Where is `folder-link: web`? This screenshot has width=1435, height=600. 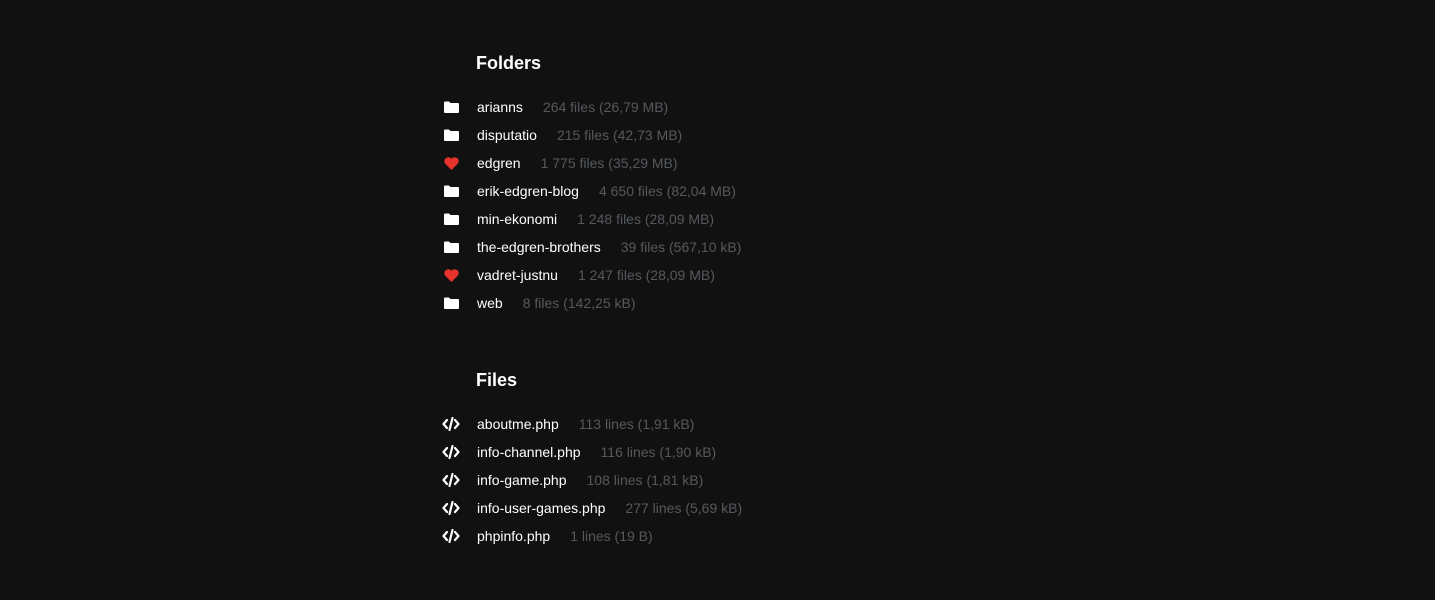
folder-link: web is located at coordinates (490, 303).